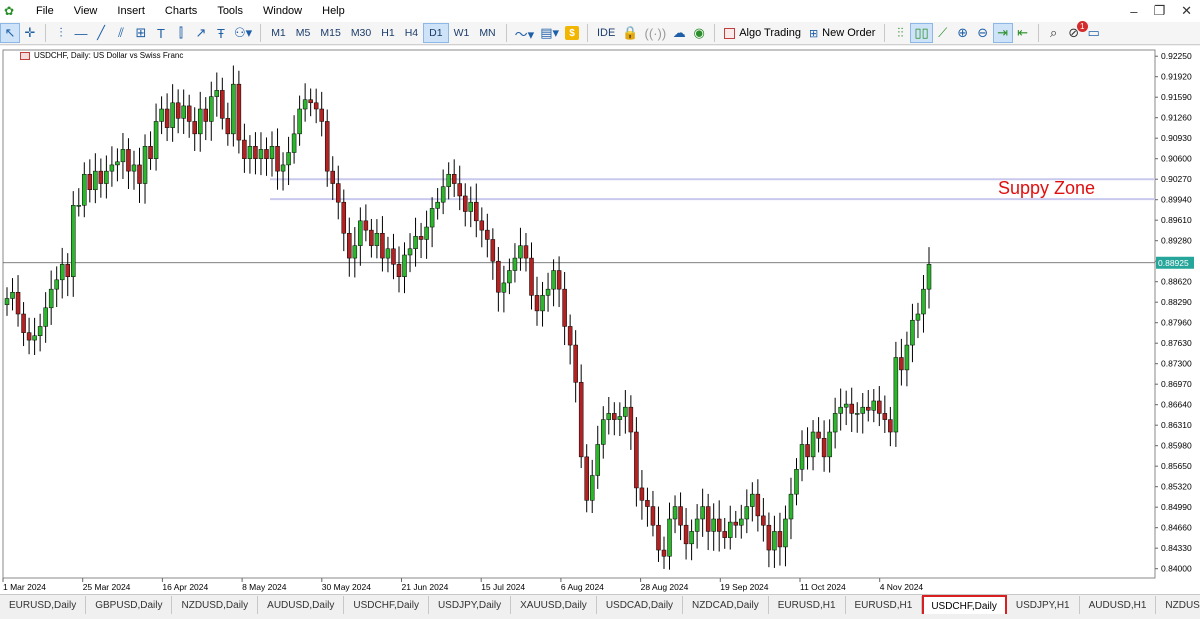 The image size is (1200, 619). Describe the element at coordinates (86, 11) in the screenshot. I see `menu-view: View` at that location.